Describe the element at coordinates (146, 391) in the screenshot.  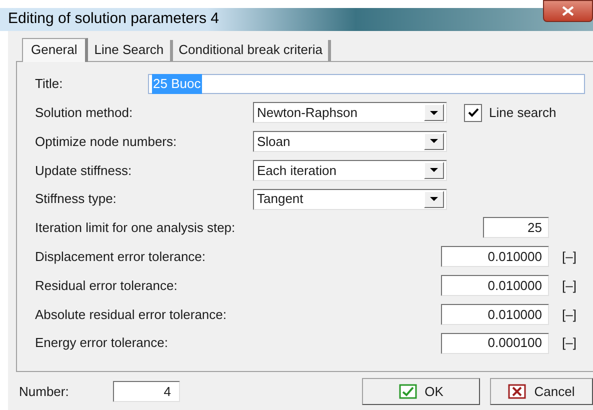
I see `number-field: 4` at that location.